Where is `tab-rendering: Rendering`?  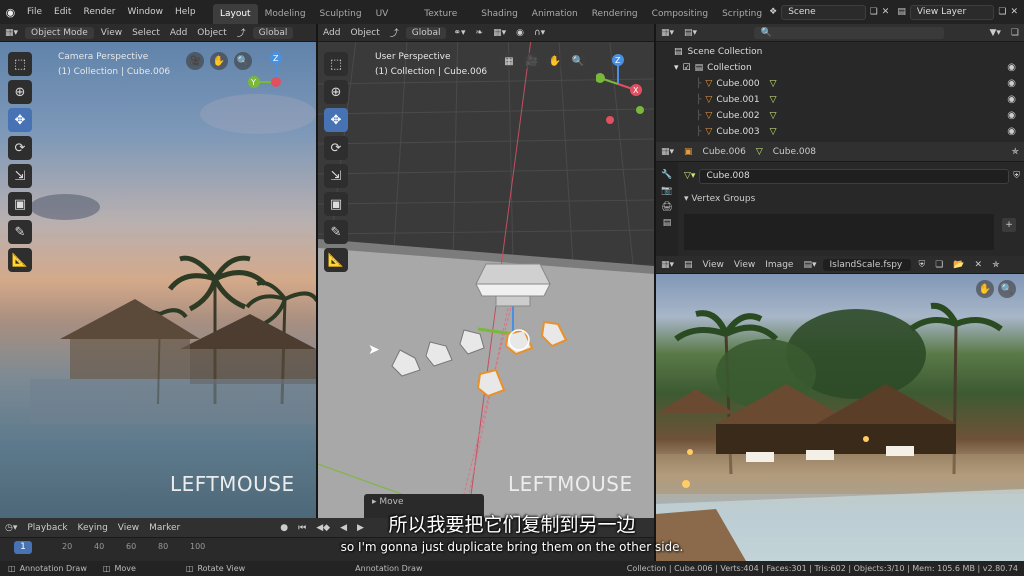 tab-rendering: Rendering is located at coordinates (615, 14).